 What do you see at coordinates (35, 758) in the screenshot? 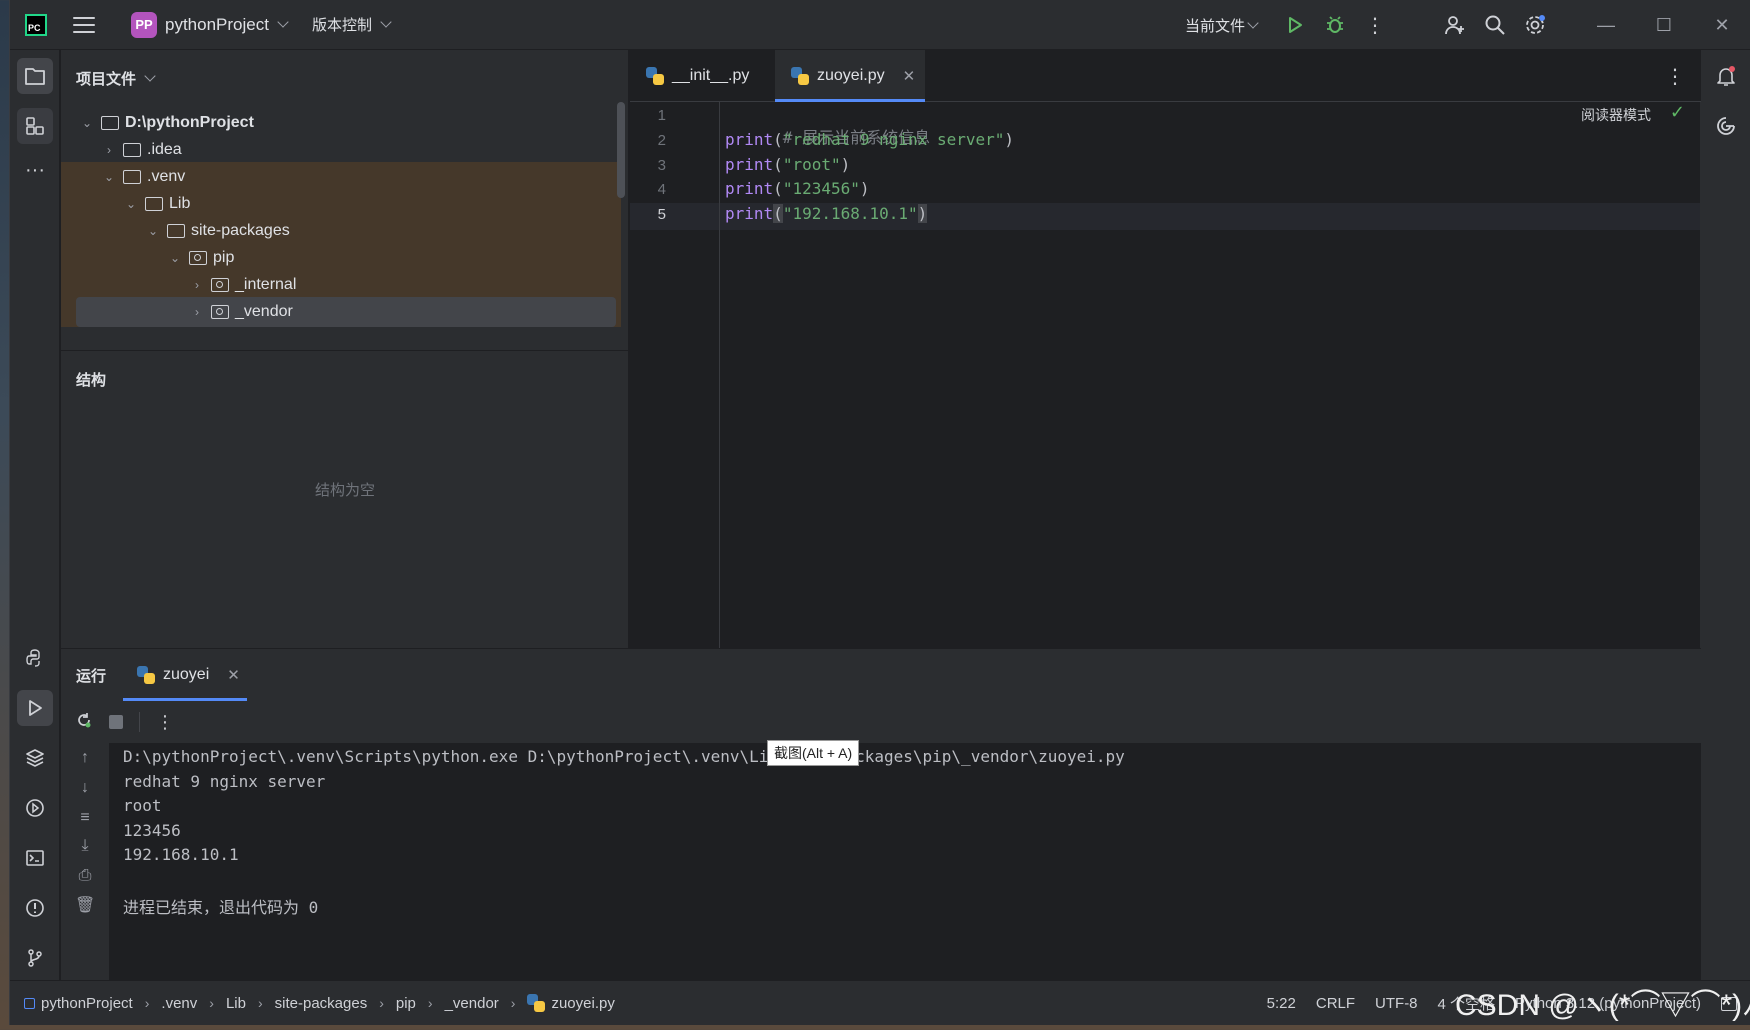
I see `layers-icon` at bounding box center [35, 758].